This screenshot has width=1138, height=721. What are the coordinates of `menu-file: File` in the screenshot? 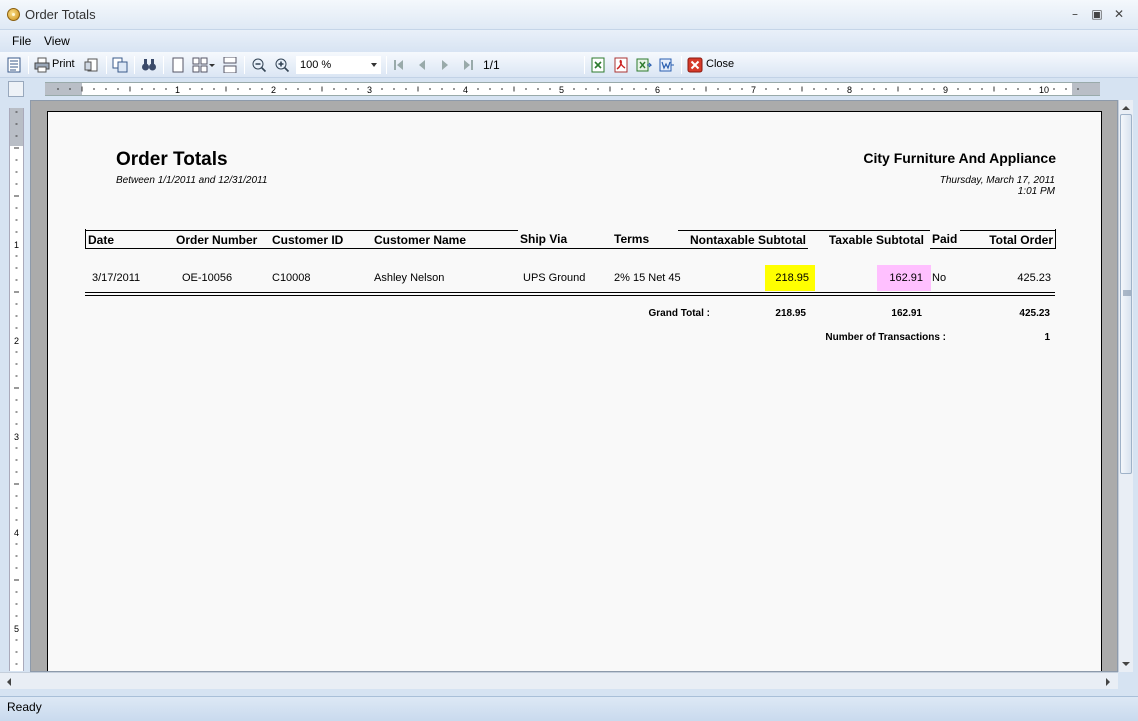 It's located at (21, 41).